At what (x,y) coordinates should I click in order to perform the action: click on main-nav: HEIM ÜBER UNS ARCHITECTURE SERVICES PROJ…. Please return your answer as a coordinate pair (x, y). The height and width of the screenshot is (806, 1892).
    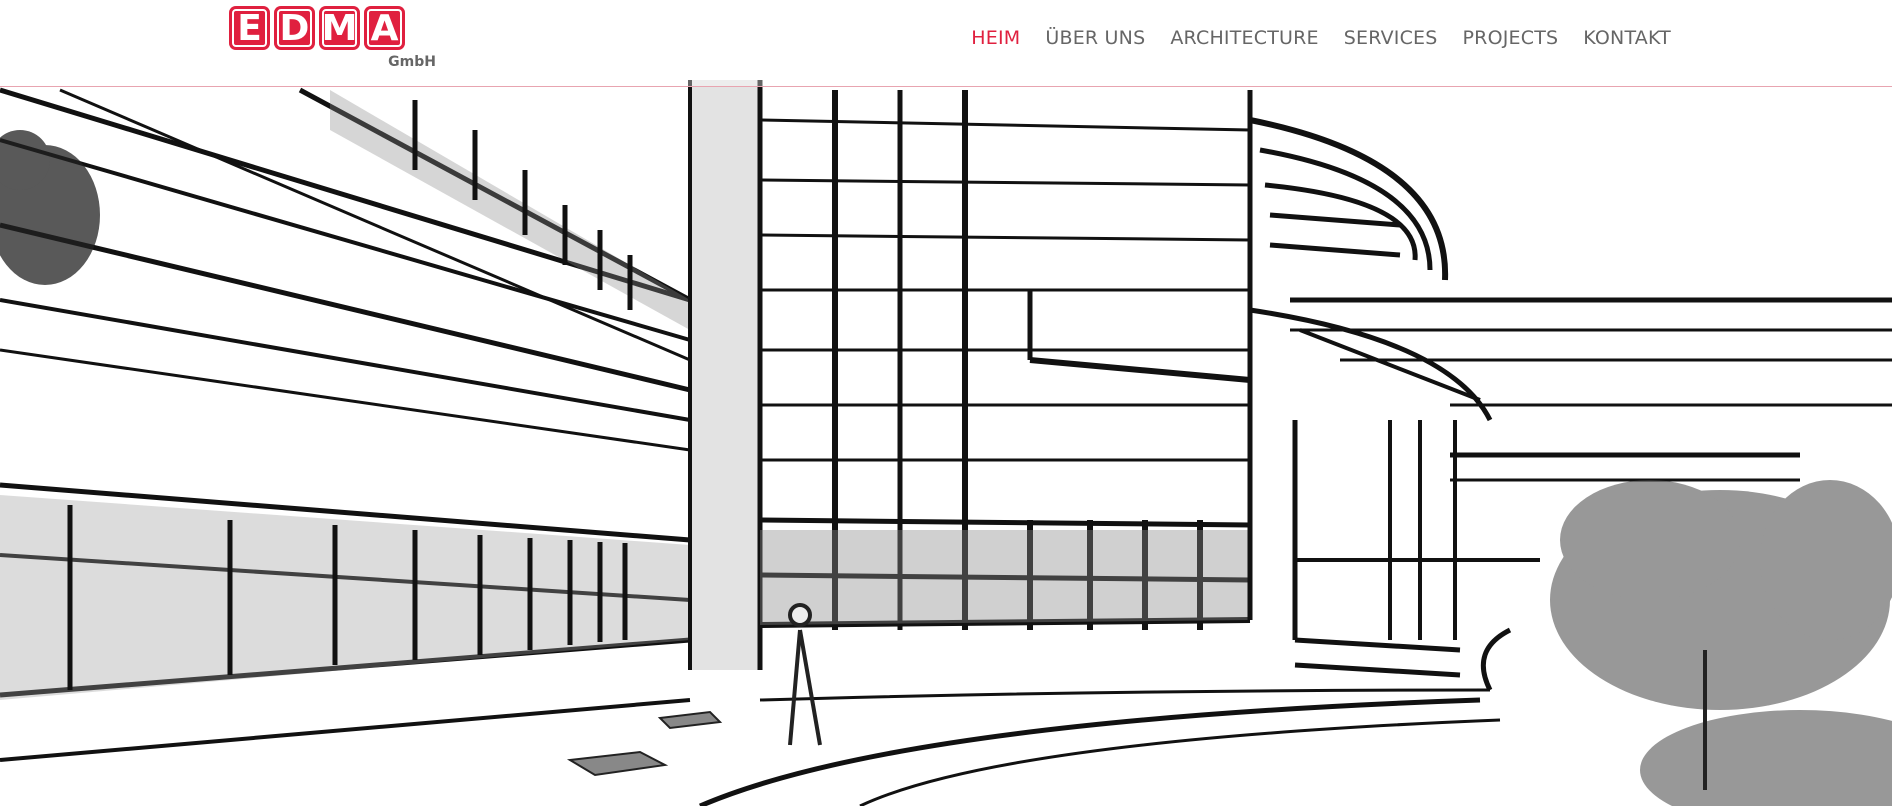
    Looking at the image, I should click on (1321, 38).